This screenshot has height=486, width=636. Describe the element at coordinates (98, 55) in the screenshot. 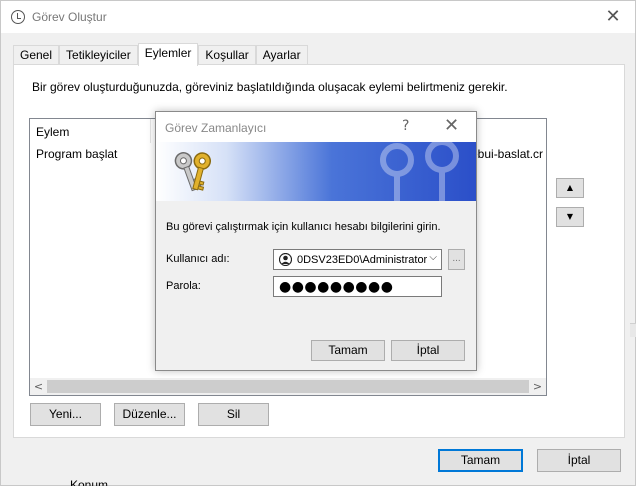

I see `tab-triggers: Tetikleyiciler` at that location.